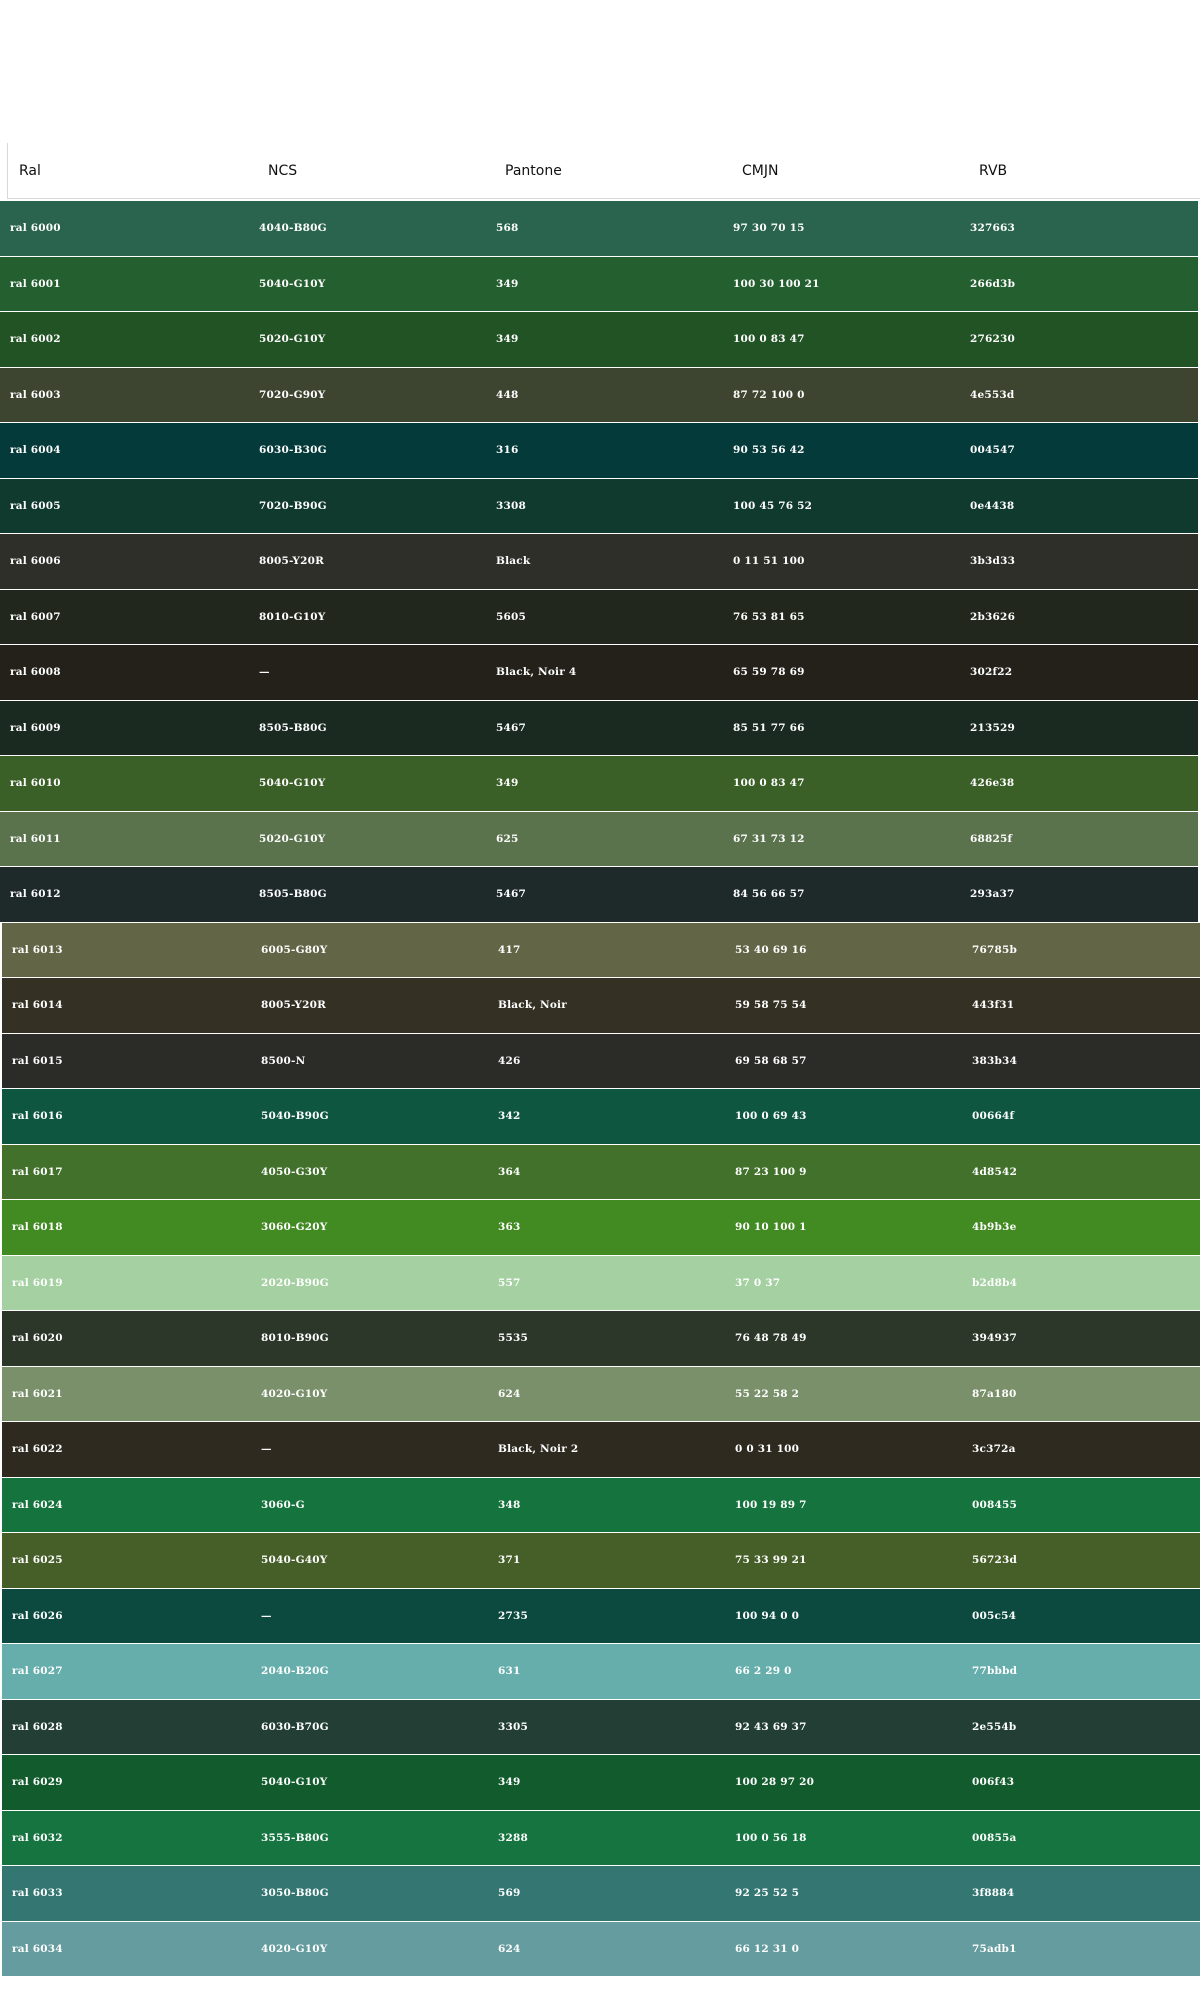  Describe the element at coordinates (601, 1616) in the screenshot. I see `table-row: ral 6026 — 2735 100 94 0 0 005c54` at that location.